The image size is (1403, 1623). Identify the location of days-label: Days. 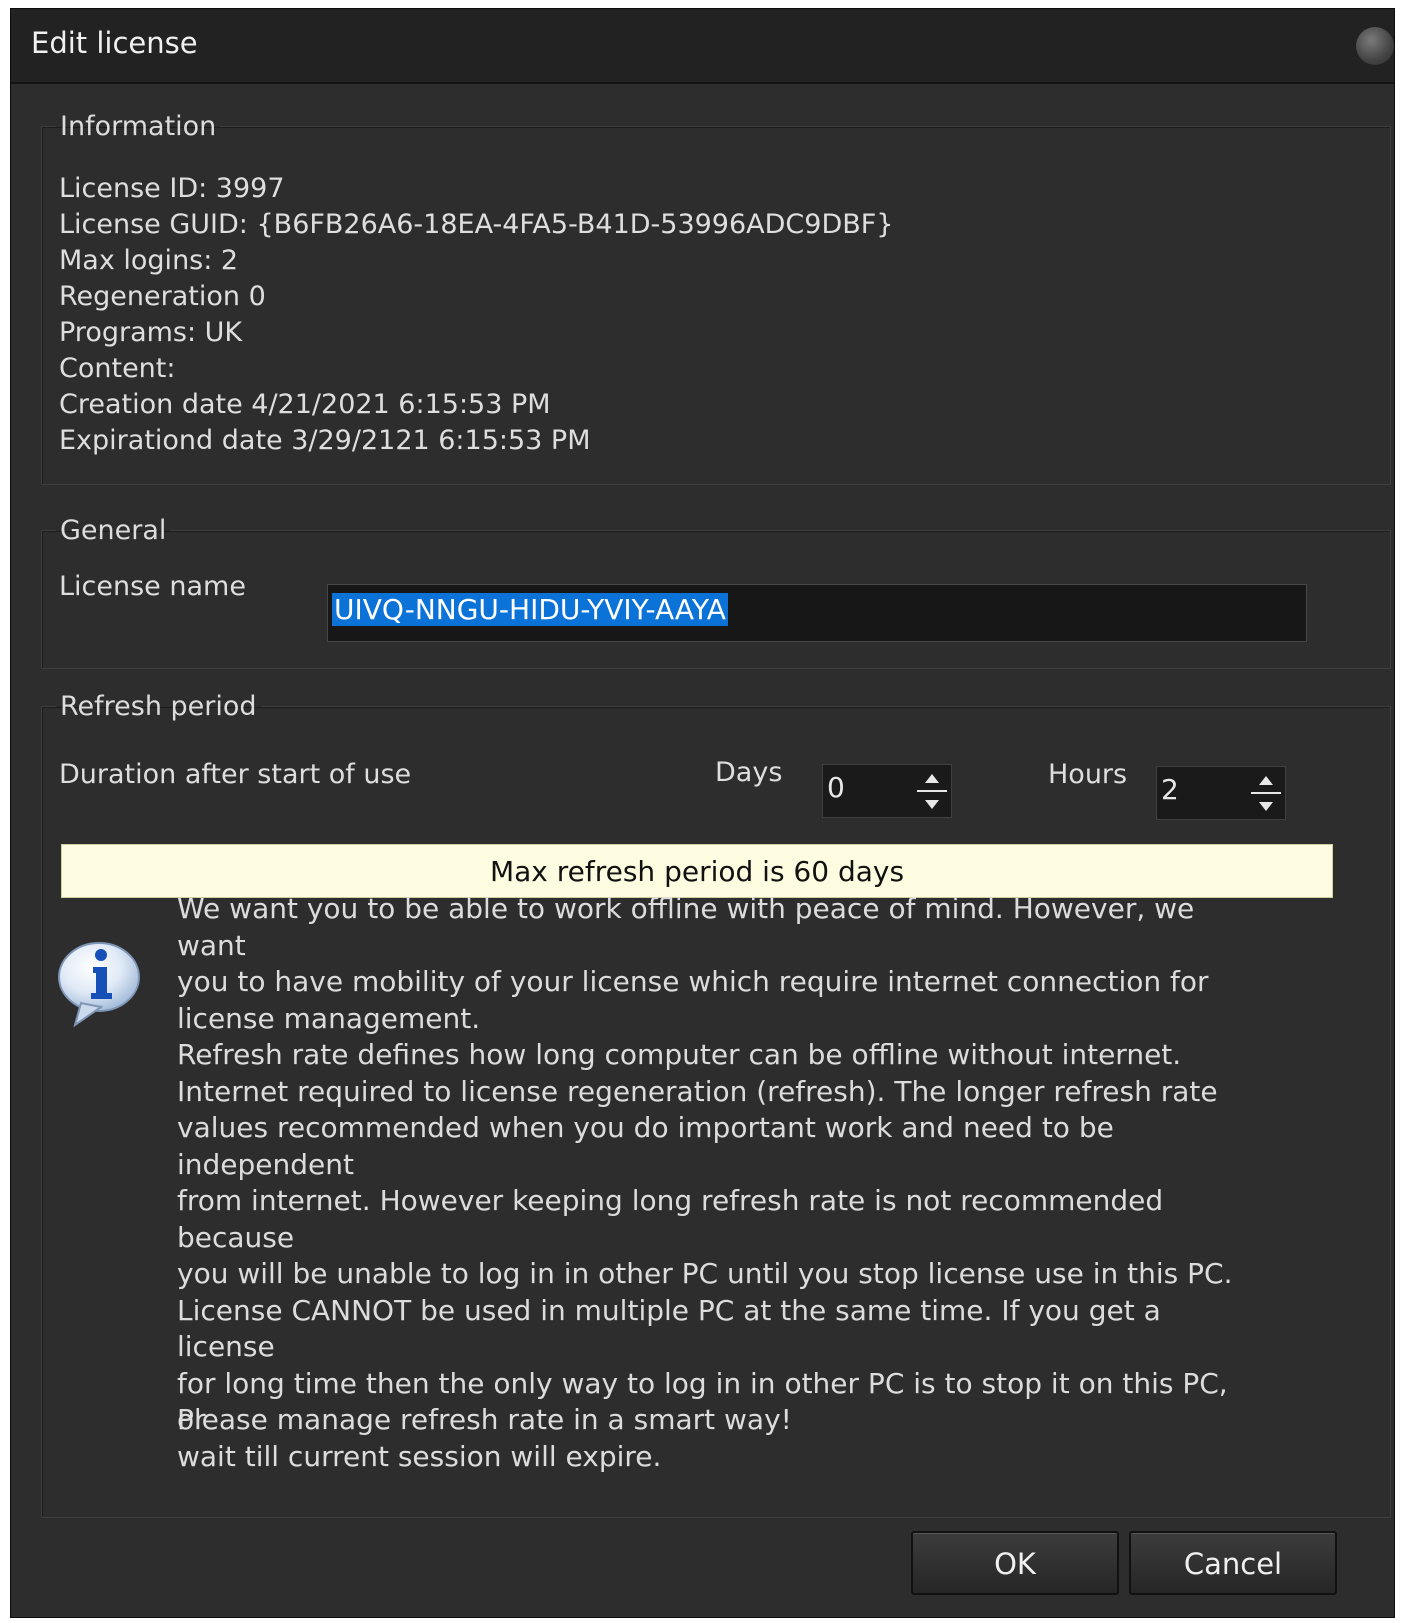
(749, 772).